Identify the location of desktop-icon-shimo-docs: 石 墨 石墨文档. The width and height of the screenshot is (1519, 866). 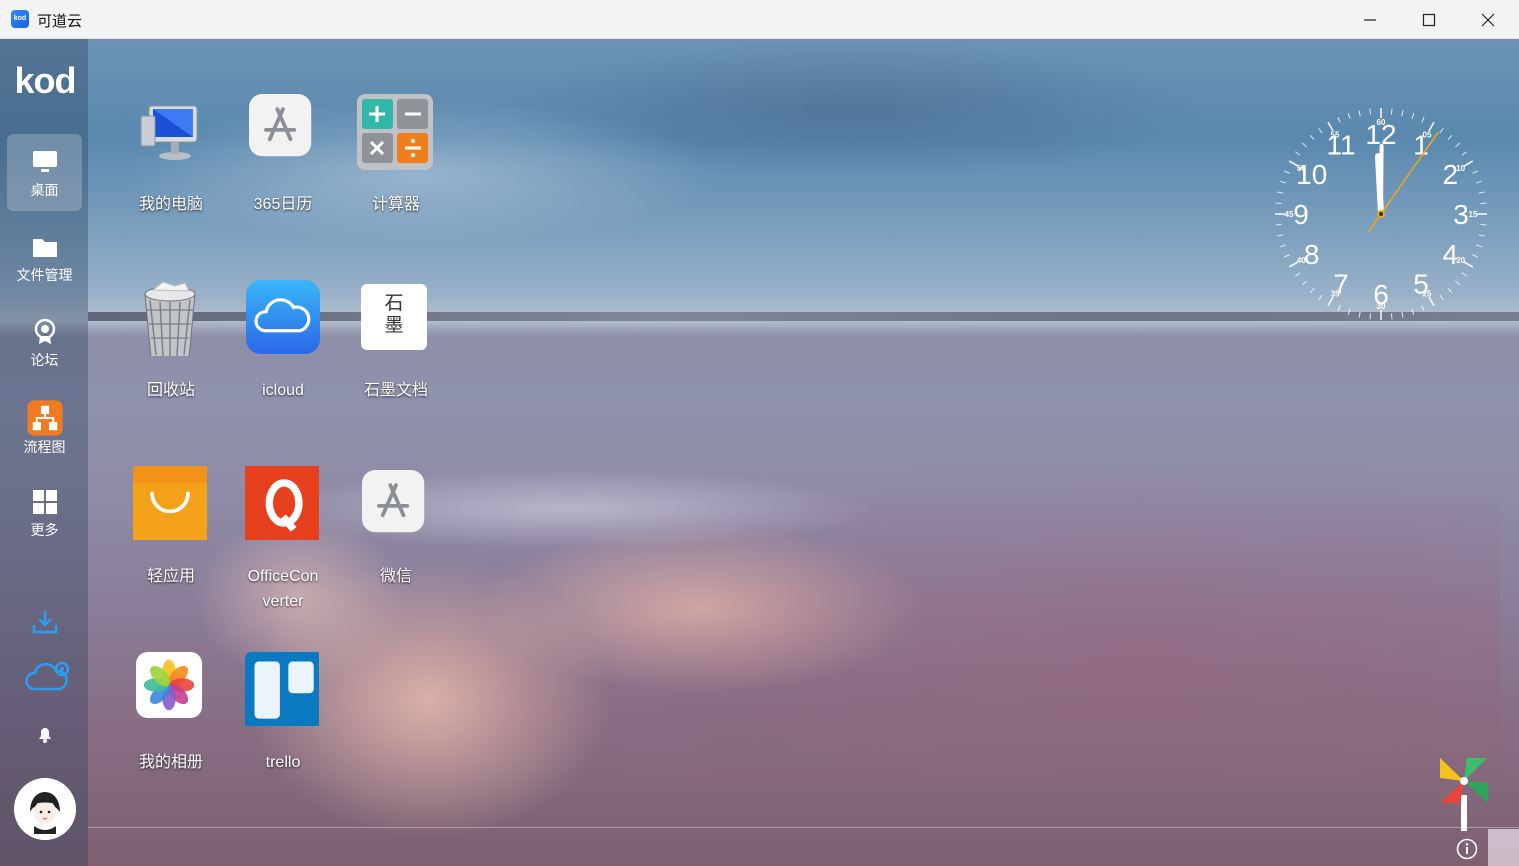
(393, 339).